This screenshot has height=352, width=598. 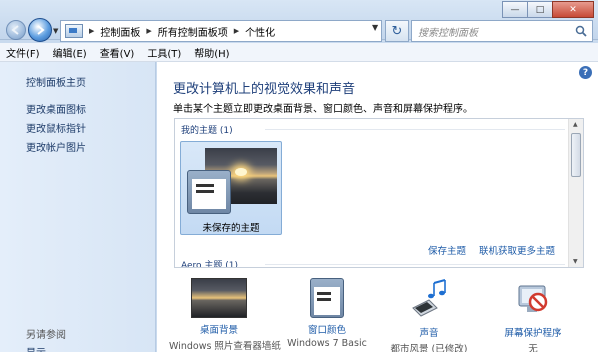 What do you see at coordinates (164, 52) in the screenshot?
I see `menu-tools: 工具(T)` at bounding box center [164, 52].